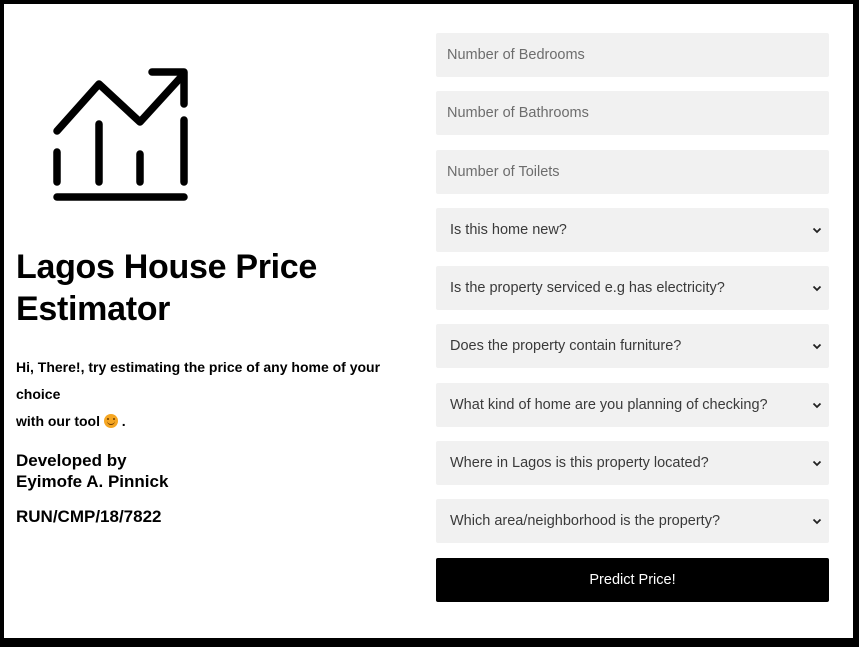 The image size is (859, 647). I want to click on select-label: Is this home new?, so click(508, 229).